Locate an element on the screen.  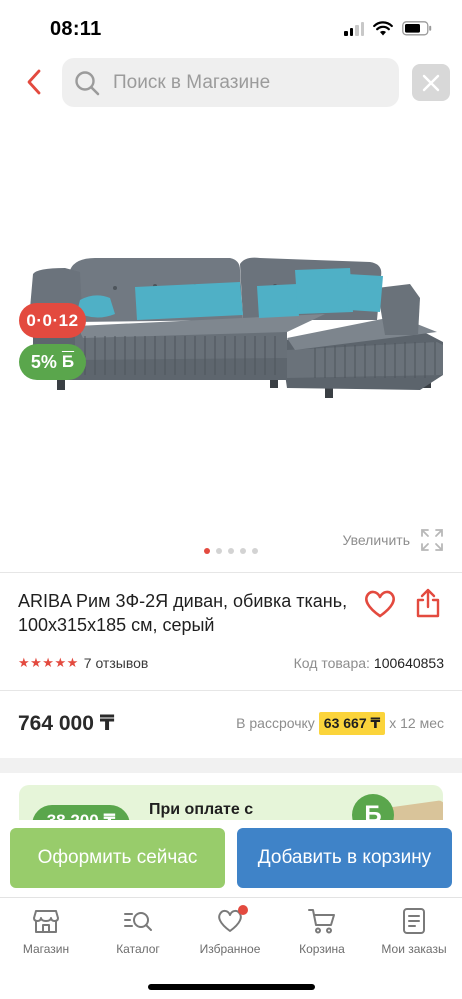
expand-icon is located at coordinates (432, 540).